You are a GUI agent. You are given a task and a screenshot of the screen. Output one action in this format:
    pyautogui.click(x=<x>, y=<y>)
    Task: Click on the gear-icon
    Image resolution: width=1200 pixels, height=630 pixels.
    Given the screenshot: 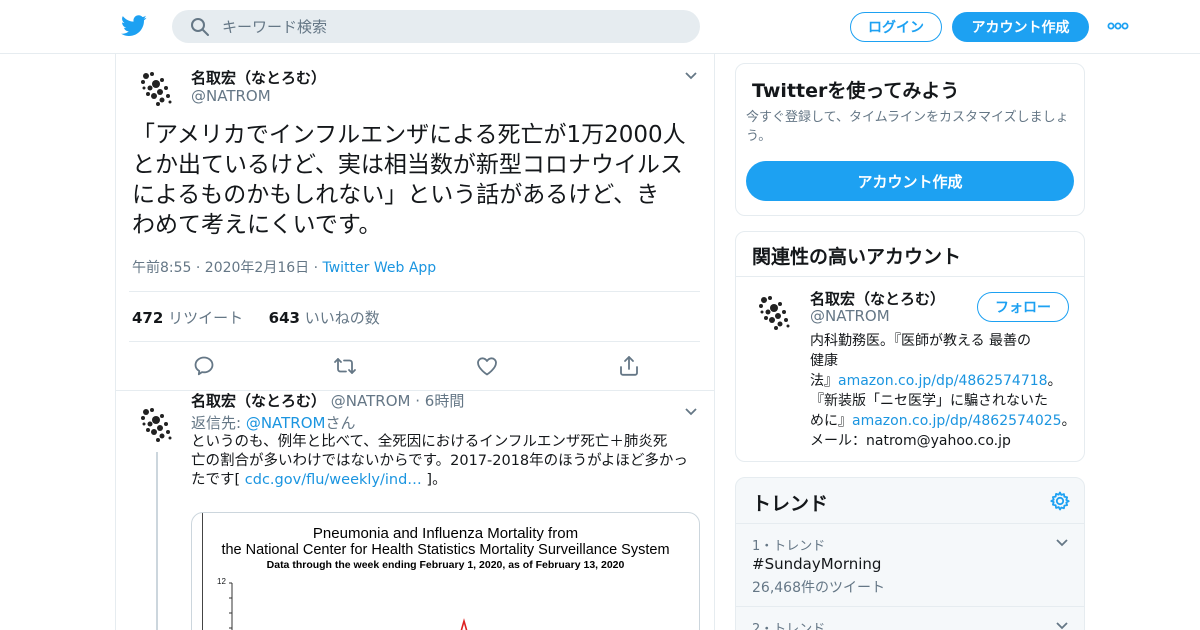 What is the action you would take?
    pyautogui.click(x=1060, y=501)
    